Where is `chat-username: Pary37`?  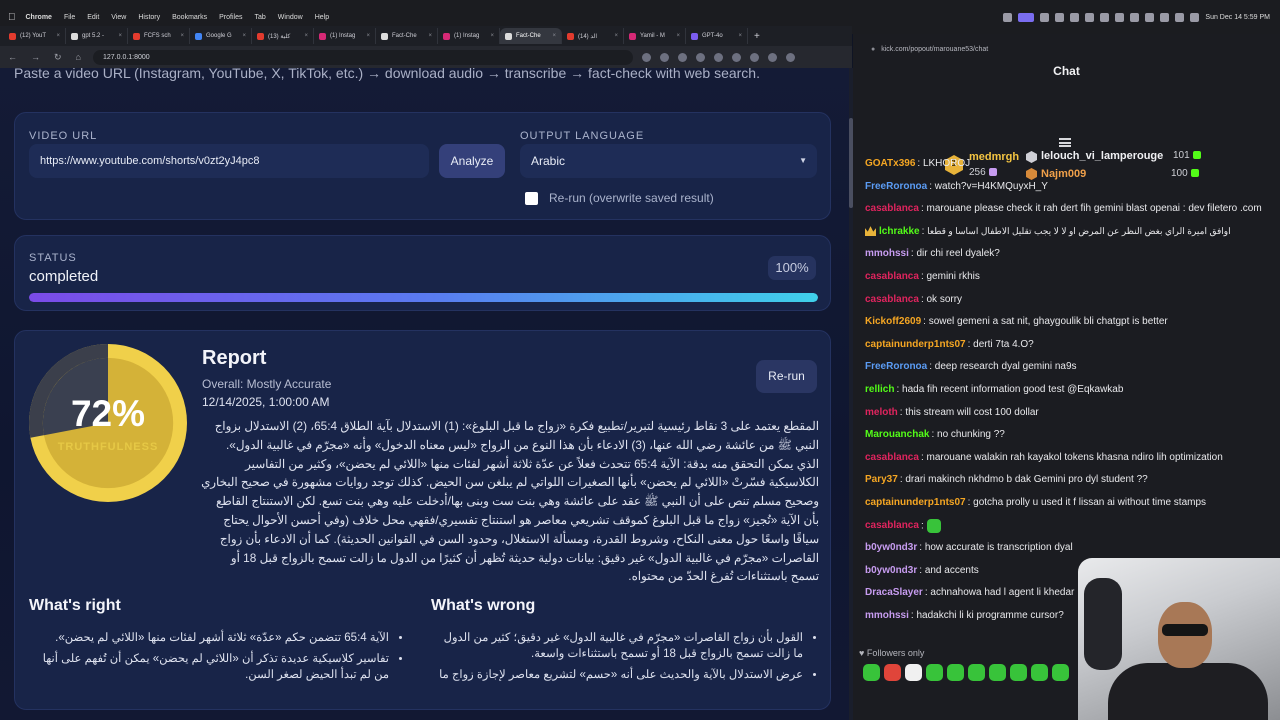 chat-username: Pary37 is located at coordinates (881, 479).